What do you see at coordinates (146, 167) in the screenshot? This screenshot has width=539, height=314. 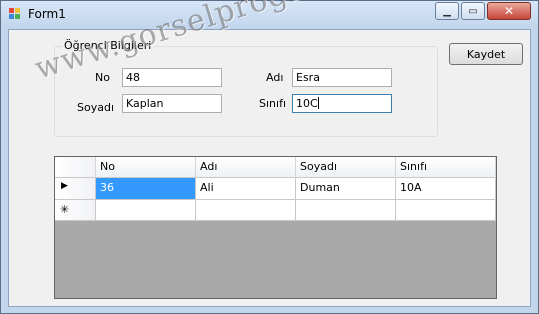 I see `column-header-no: No` at bounding box center [146, 167].